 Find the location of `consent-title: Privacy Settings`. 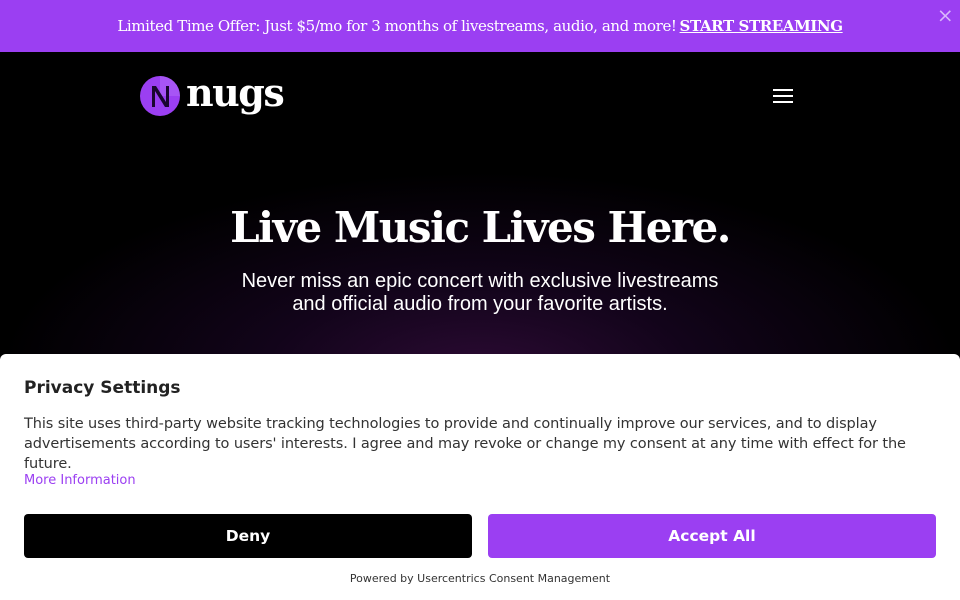

consent-title: Privacy Settings is located at coordinates (102, 388).